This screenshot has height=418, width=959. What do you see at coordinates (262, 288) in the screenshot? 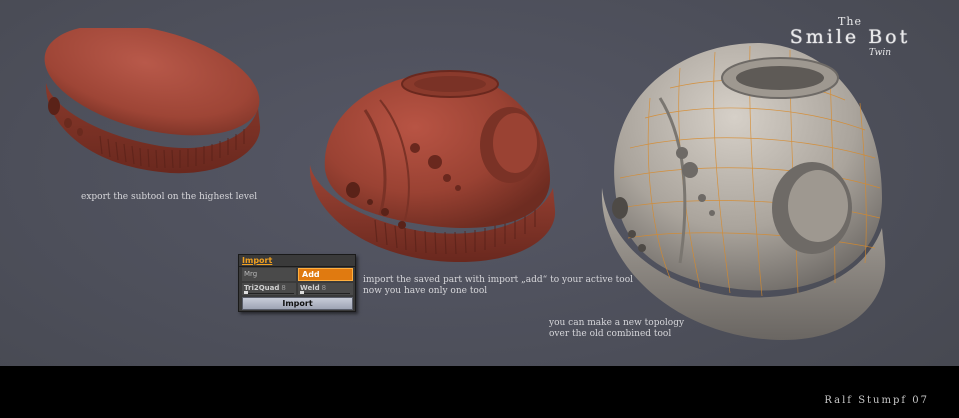
I see `tri2quad-label: Tri2Quad` at bounding box center [262, 288].